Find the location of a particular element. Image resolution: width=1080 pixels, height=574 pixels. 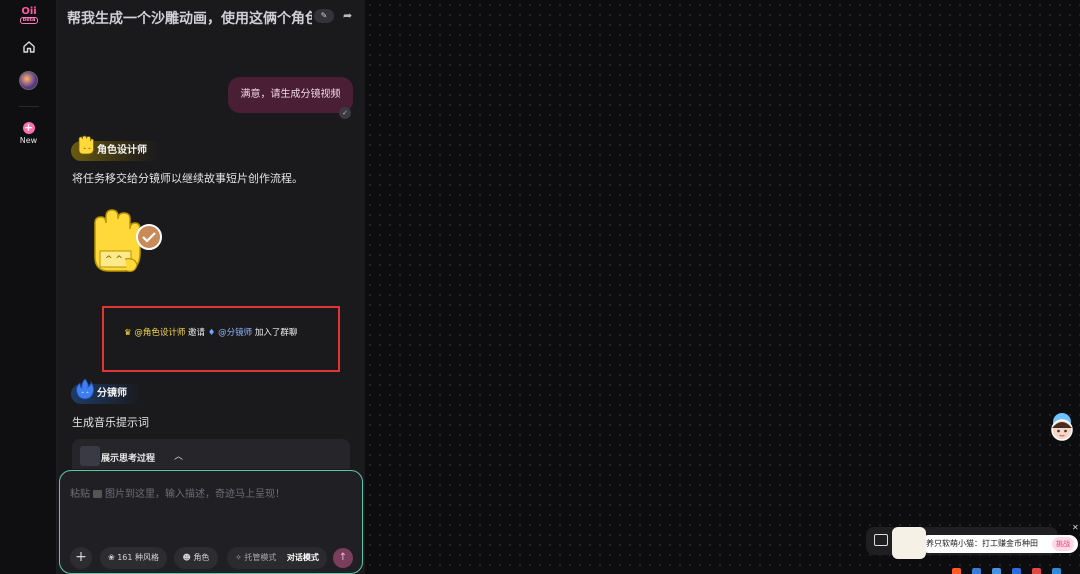

group-join-notice: ♛ @角色设计师 邀请 ♦ @分镜师 加入了群聊 is located at coordinates (221, 339).